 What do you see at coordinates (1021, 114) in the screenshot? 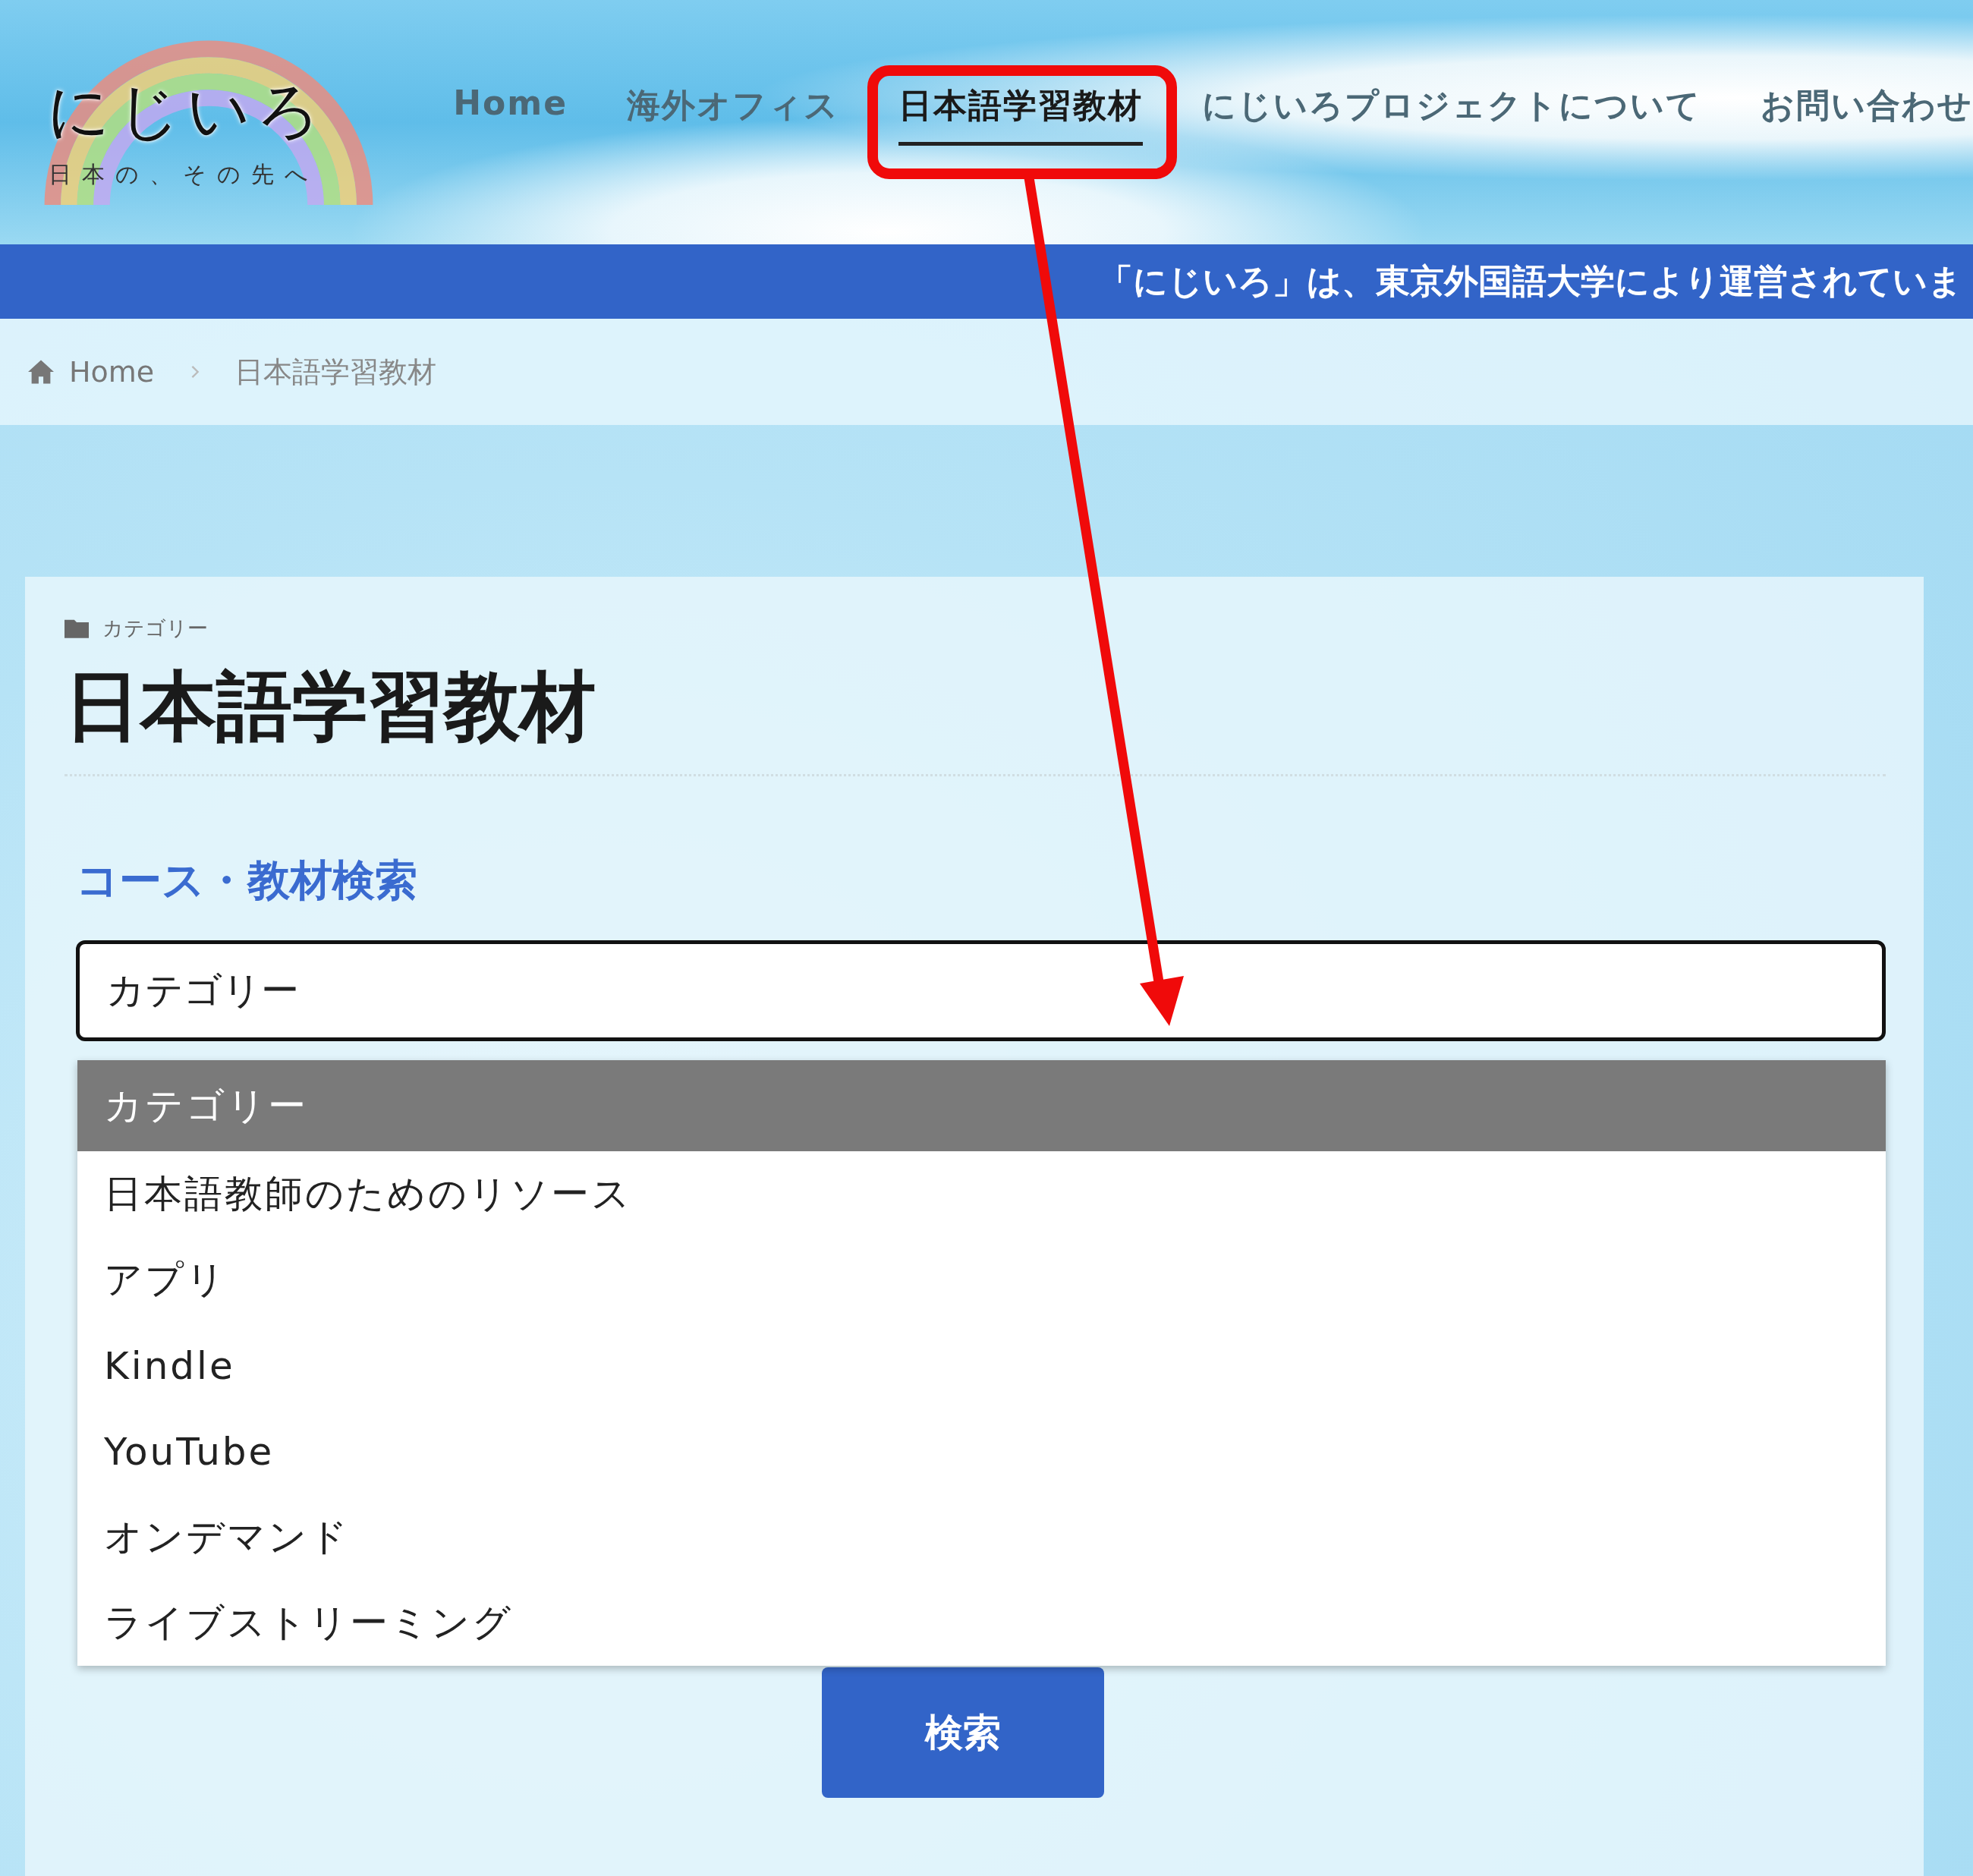
I see `nav-link: 日本語学習教材` at bounding box center [1021, 114].